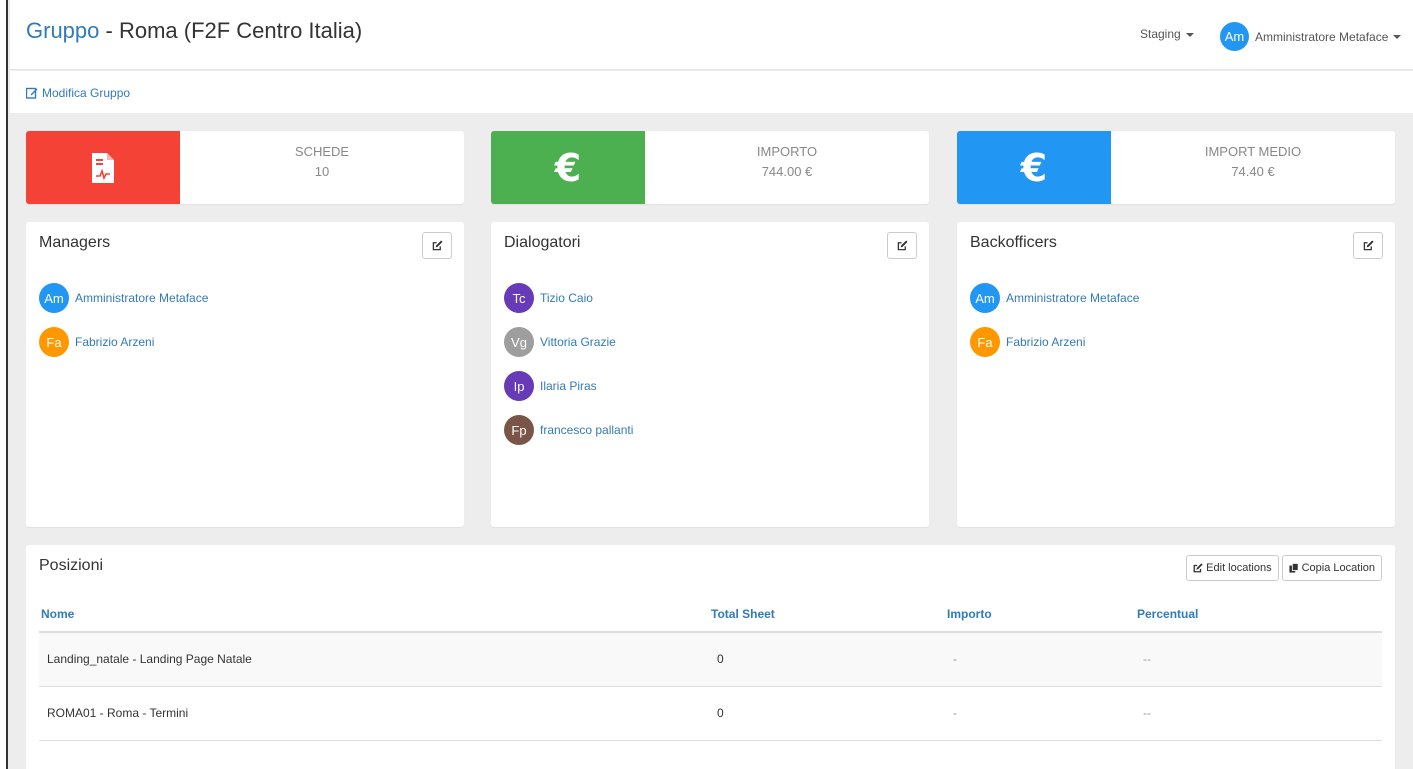 This screenshot has height=769, width=1413. I want to click on column-header-nome: Nome, so click(374, 615).